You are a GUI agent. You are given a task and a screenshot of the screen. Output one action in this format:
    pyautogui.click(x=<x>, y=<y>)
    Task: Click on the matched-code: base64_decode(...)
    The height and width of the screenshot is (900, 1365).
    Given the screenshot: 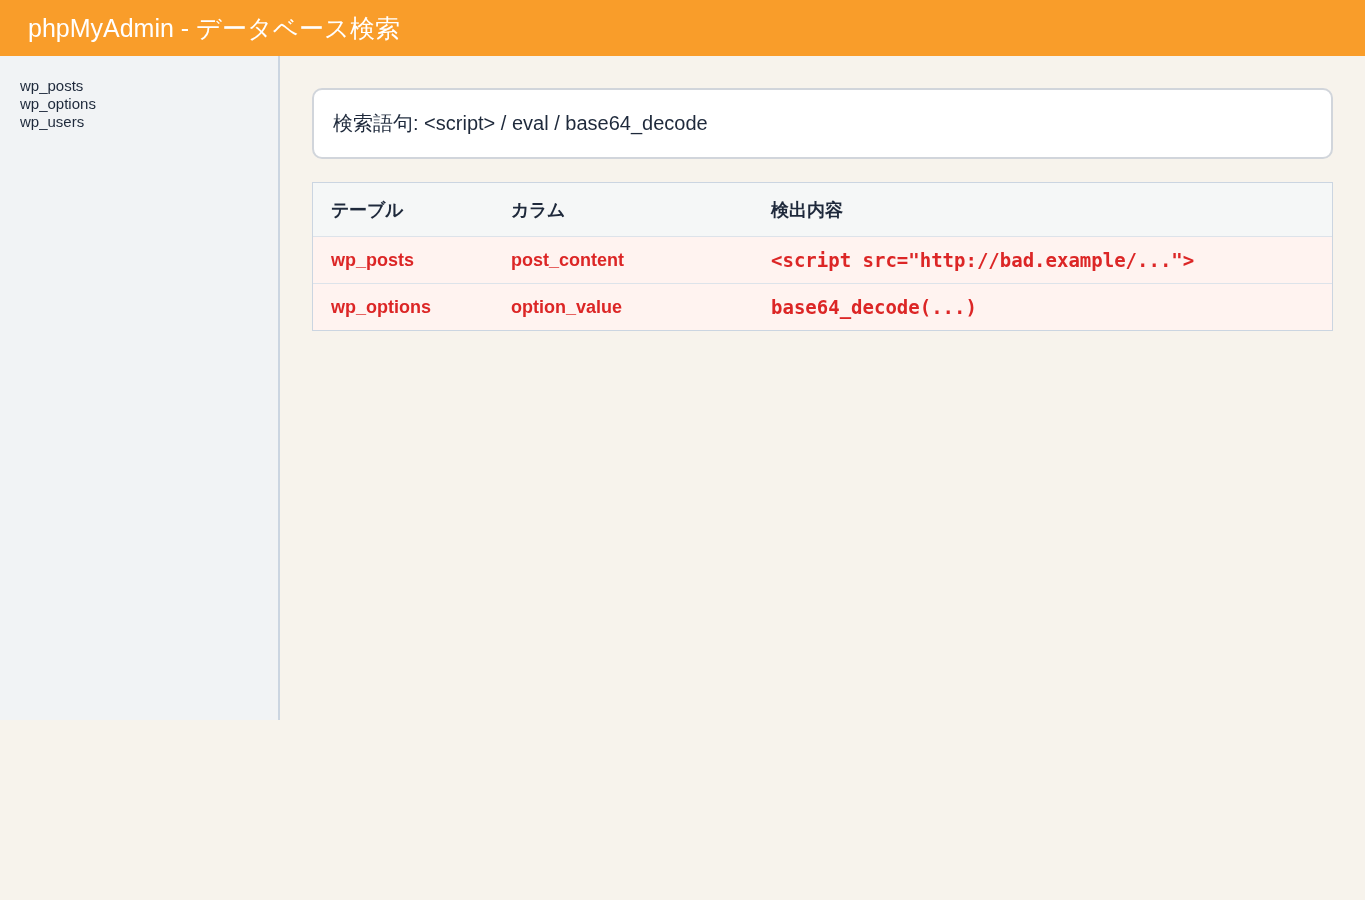 What is the action you would take?
    pyautogui.click(x=873, y=307)
    